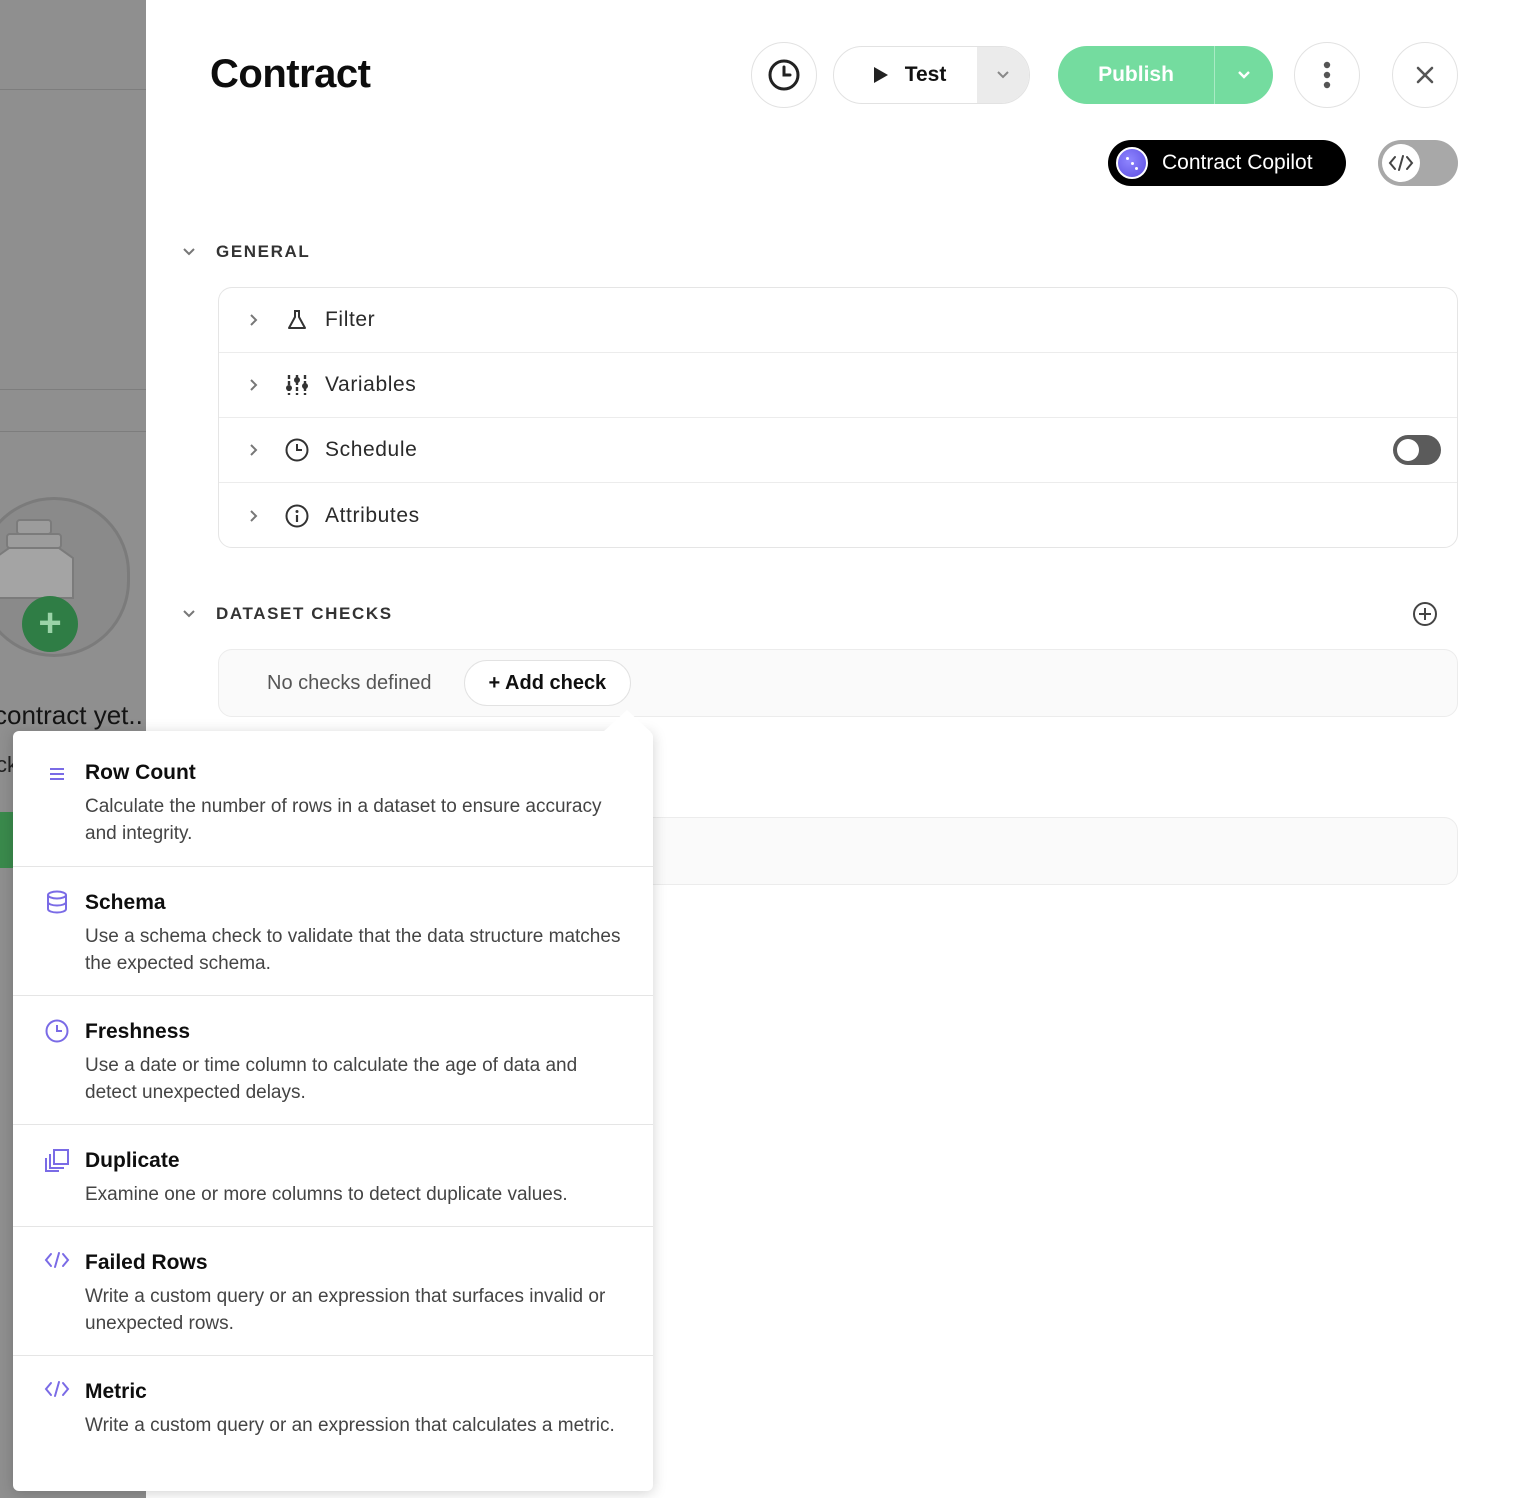 This screenshot has width=1514, height=1498. What do you see at coordinates (371, 384) in the screenshot?
I see `variables-label: Variables` at bounding box center [371, 384].